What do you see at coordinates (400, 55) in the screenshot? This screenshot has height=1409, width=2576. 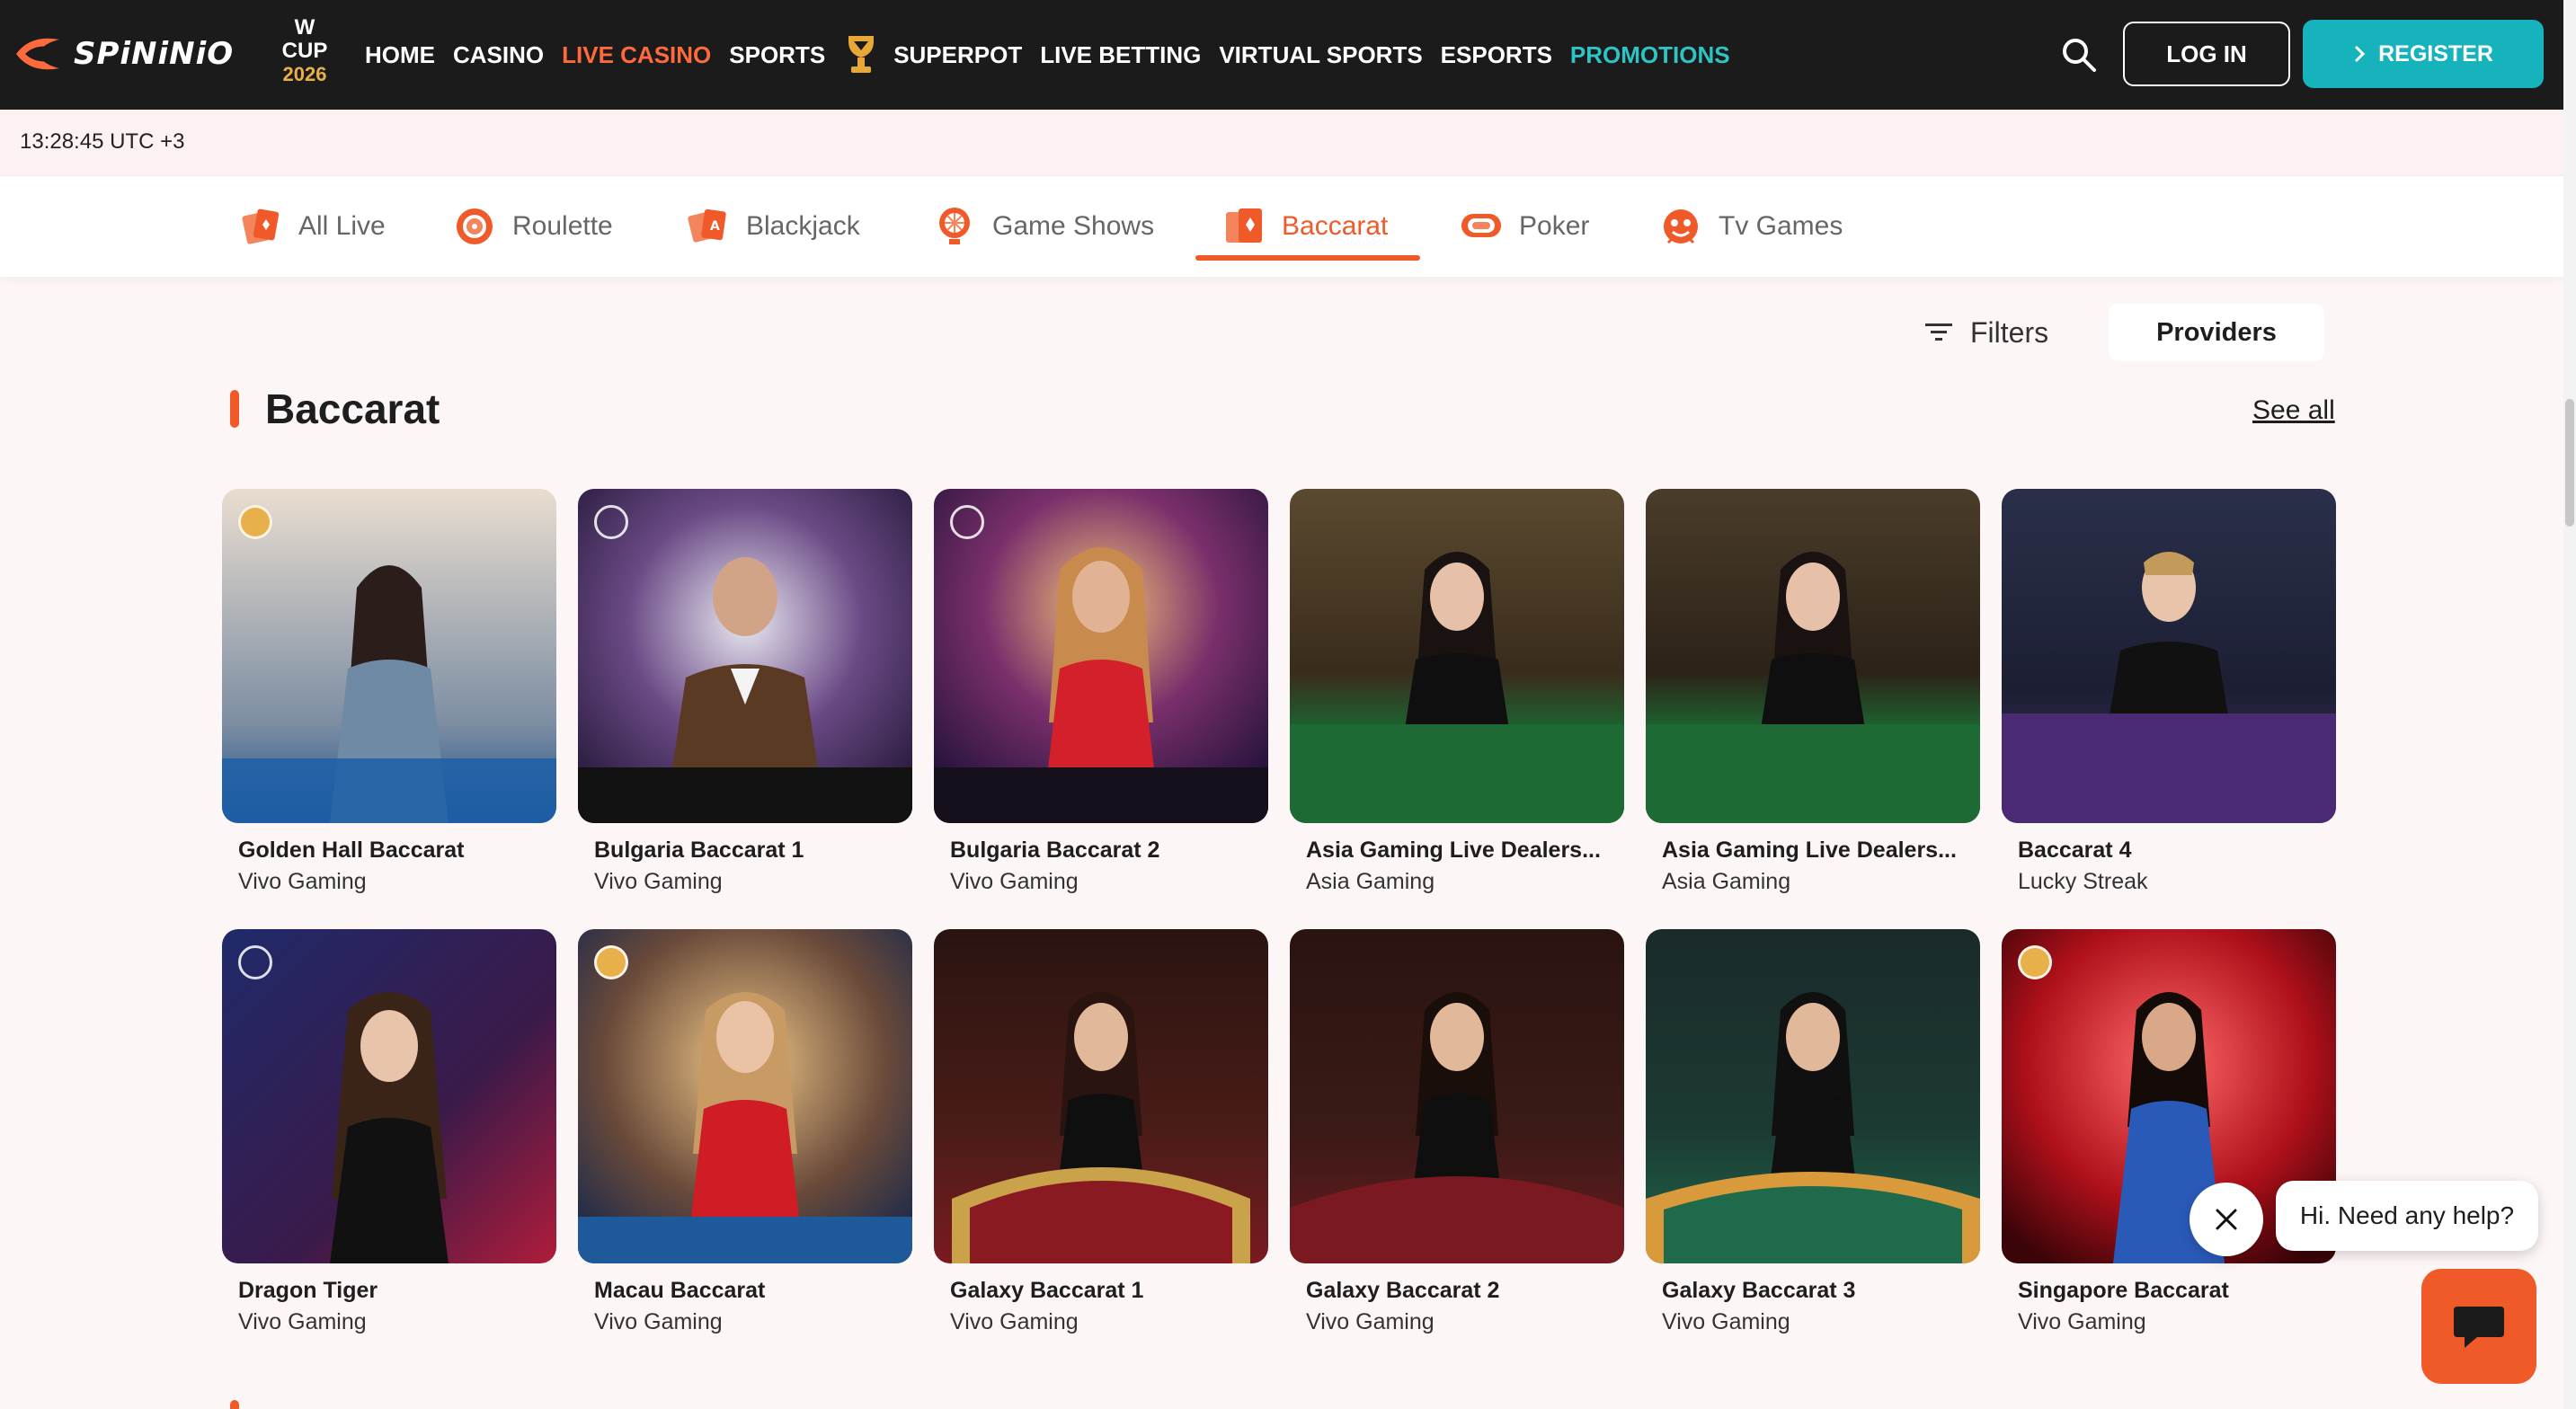 I see `nav-home: HOME` at bounding box center [400, 55].